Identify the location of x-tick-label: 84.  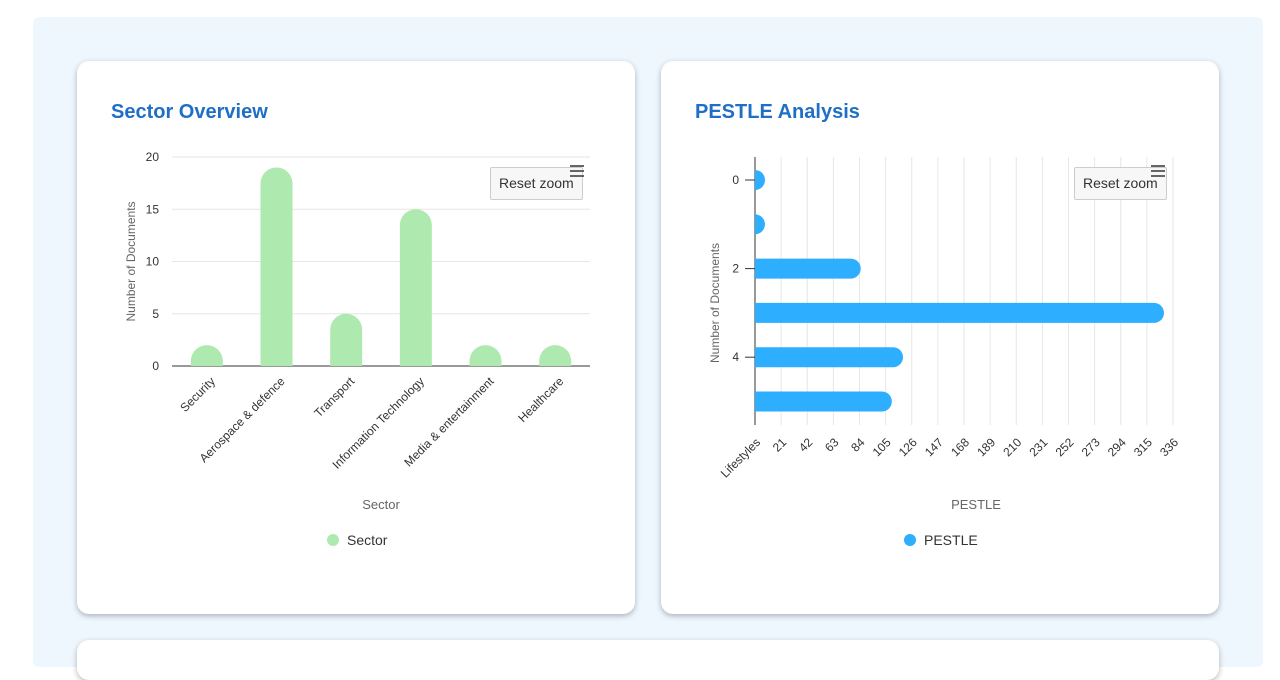
(858, 445).